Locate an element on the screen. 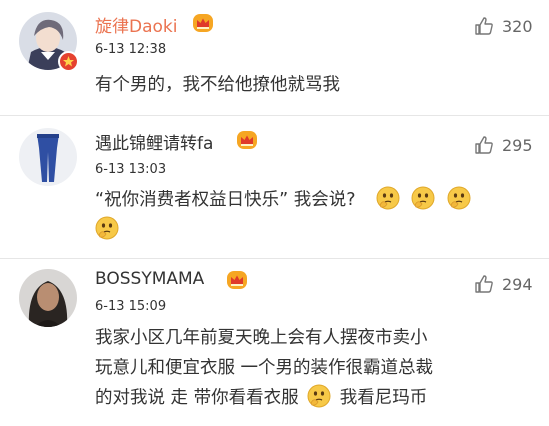  comment-line: 我家小区几年前夏天晚上会有人摆夜市卖小 is located at coordinates (261, 338).